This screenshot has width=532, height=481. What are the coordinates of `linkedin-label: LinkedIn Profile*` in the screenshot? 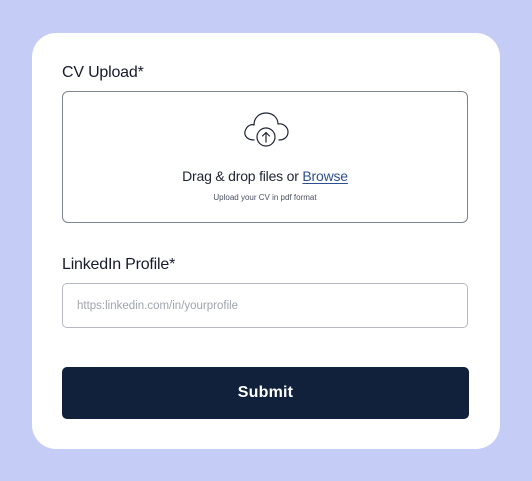 It's located at (119, 264).